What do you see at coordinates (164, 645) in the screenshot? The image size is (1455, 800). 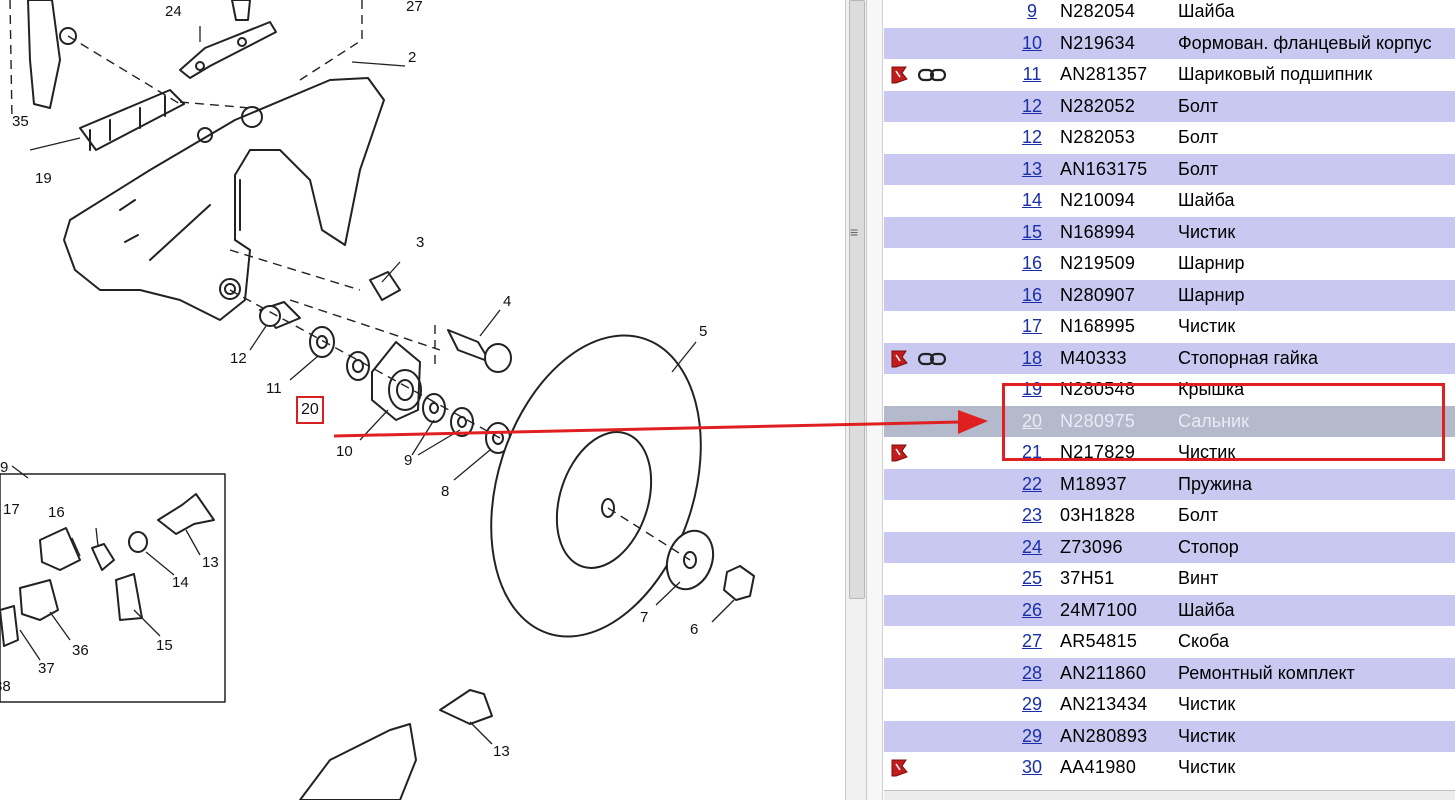 I see `callout-15: 15` at bounding box center [164, 645].